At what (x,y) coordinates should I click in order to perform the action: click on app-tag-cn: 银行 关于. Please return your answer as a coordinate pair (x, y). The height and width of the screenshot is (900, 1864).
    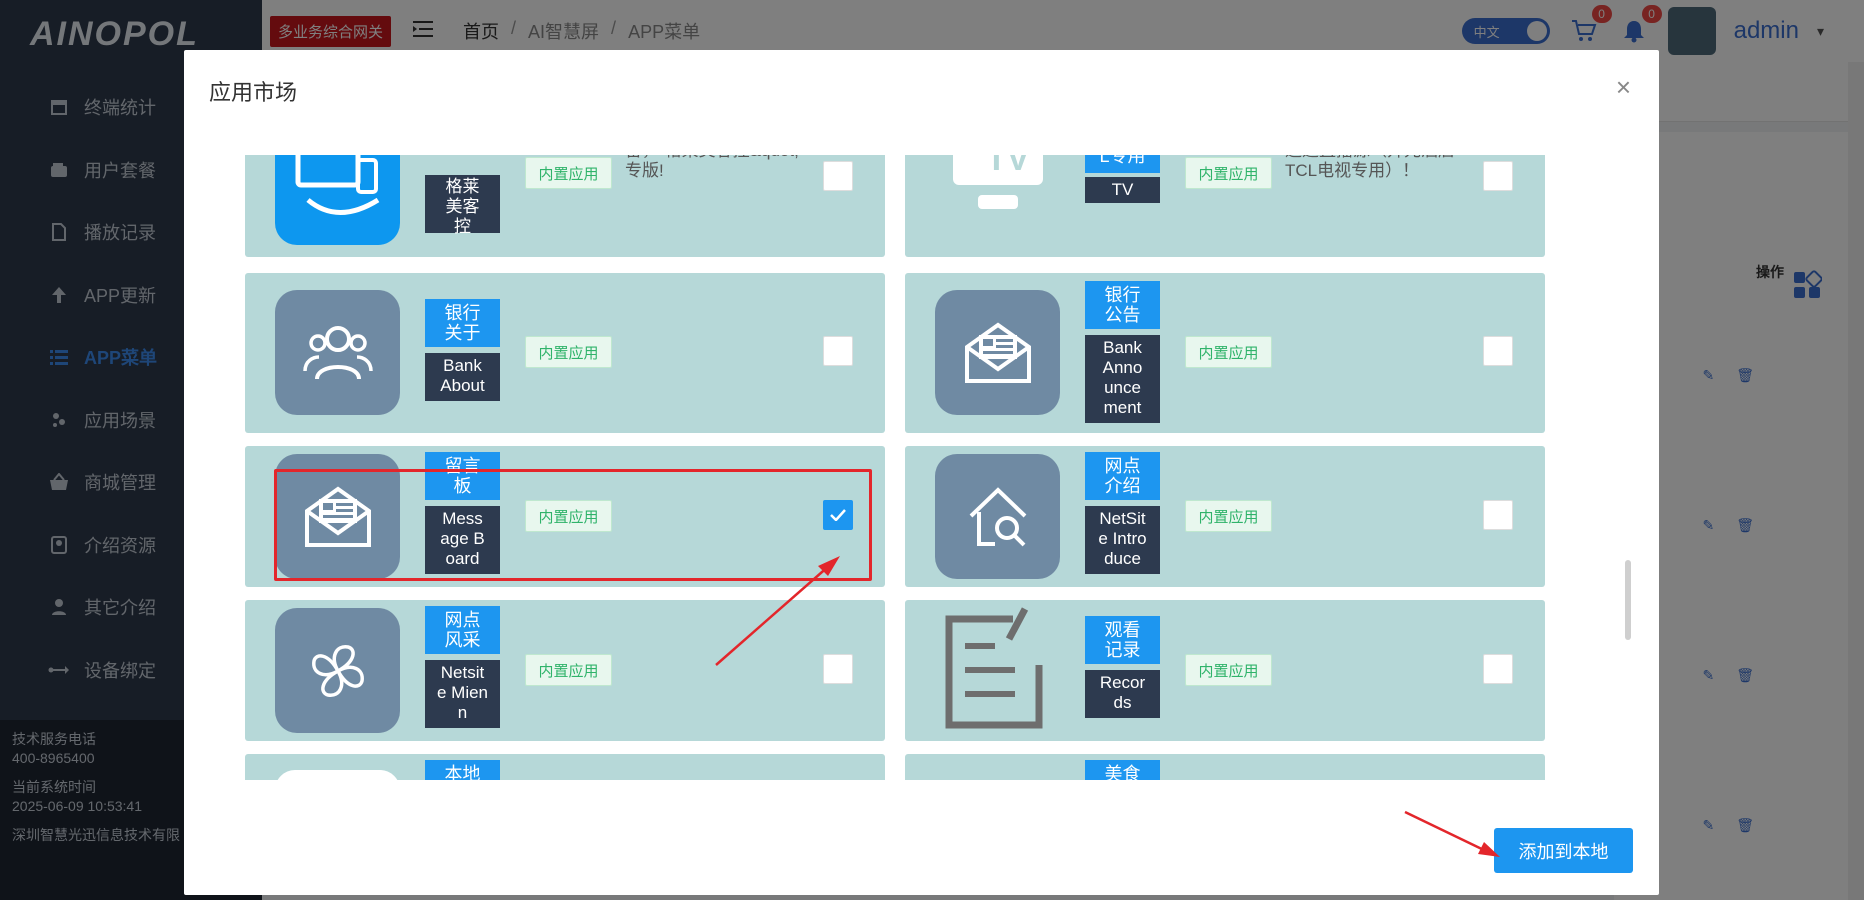
    Looking at the image, I should click on (462, 323).